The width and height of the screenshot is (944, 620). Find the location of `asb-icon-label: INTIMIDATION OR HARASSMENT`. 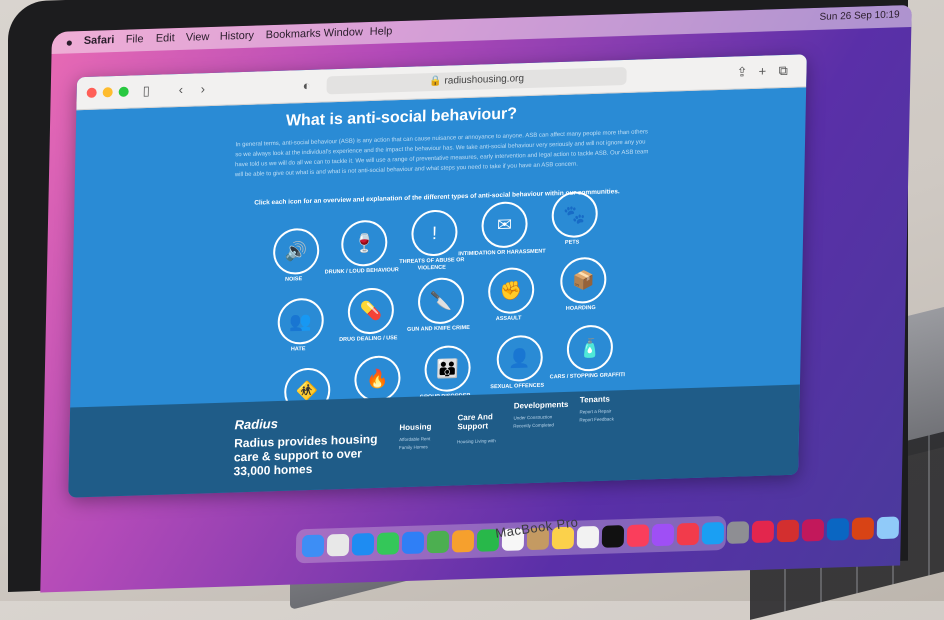

asb-icon-label: INTIMIDATION OR HARASSMENT is located at coordinates (502, 253).